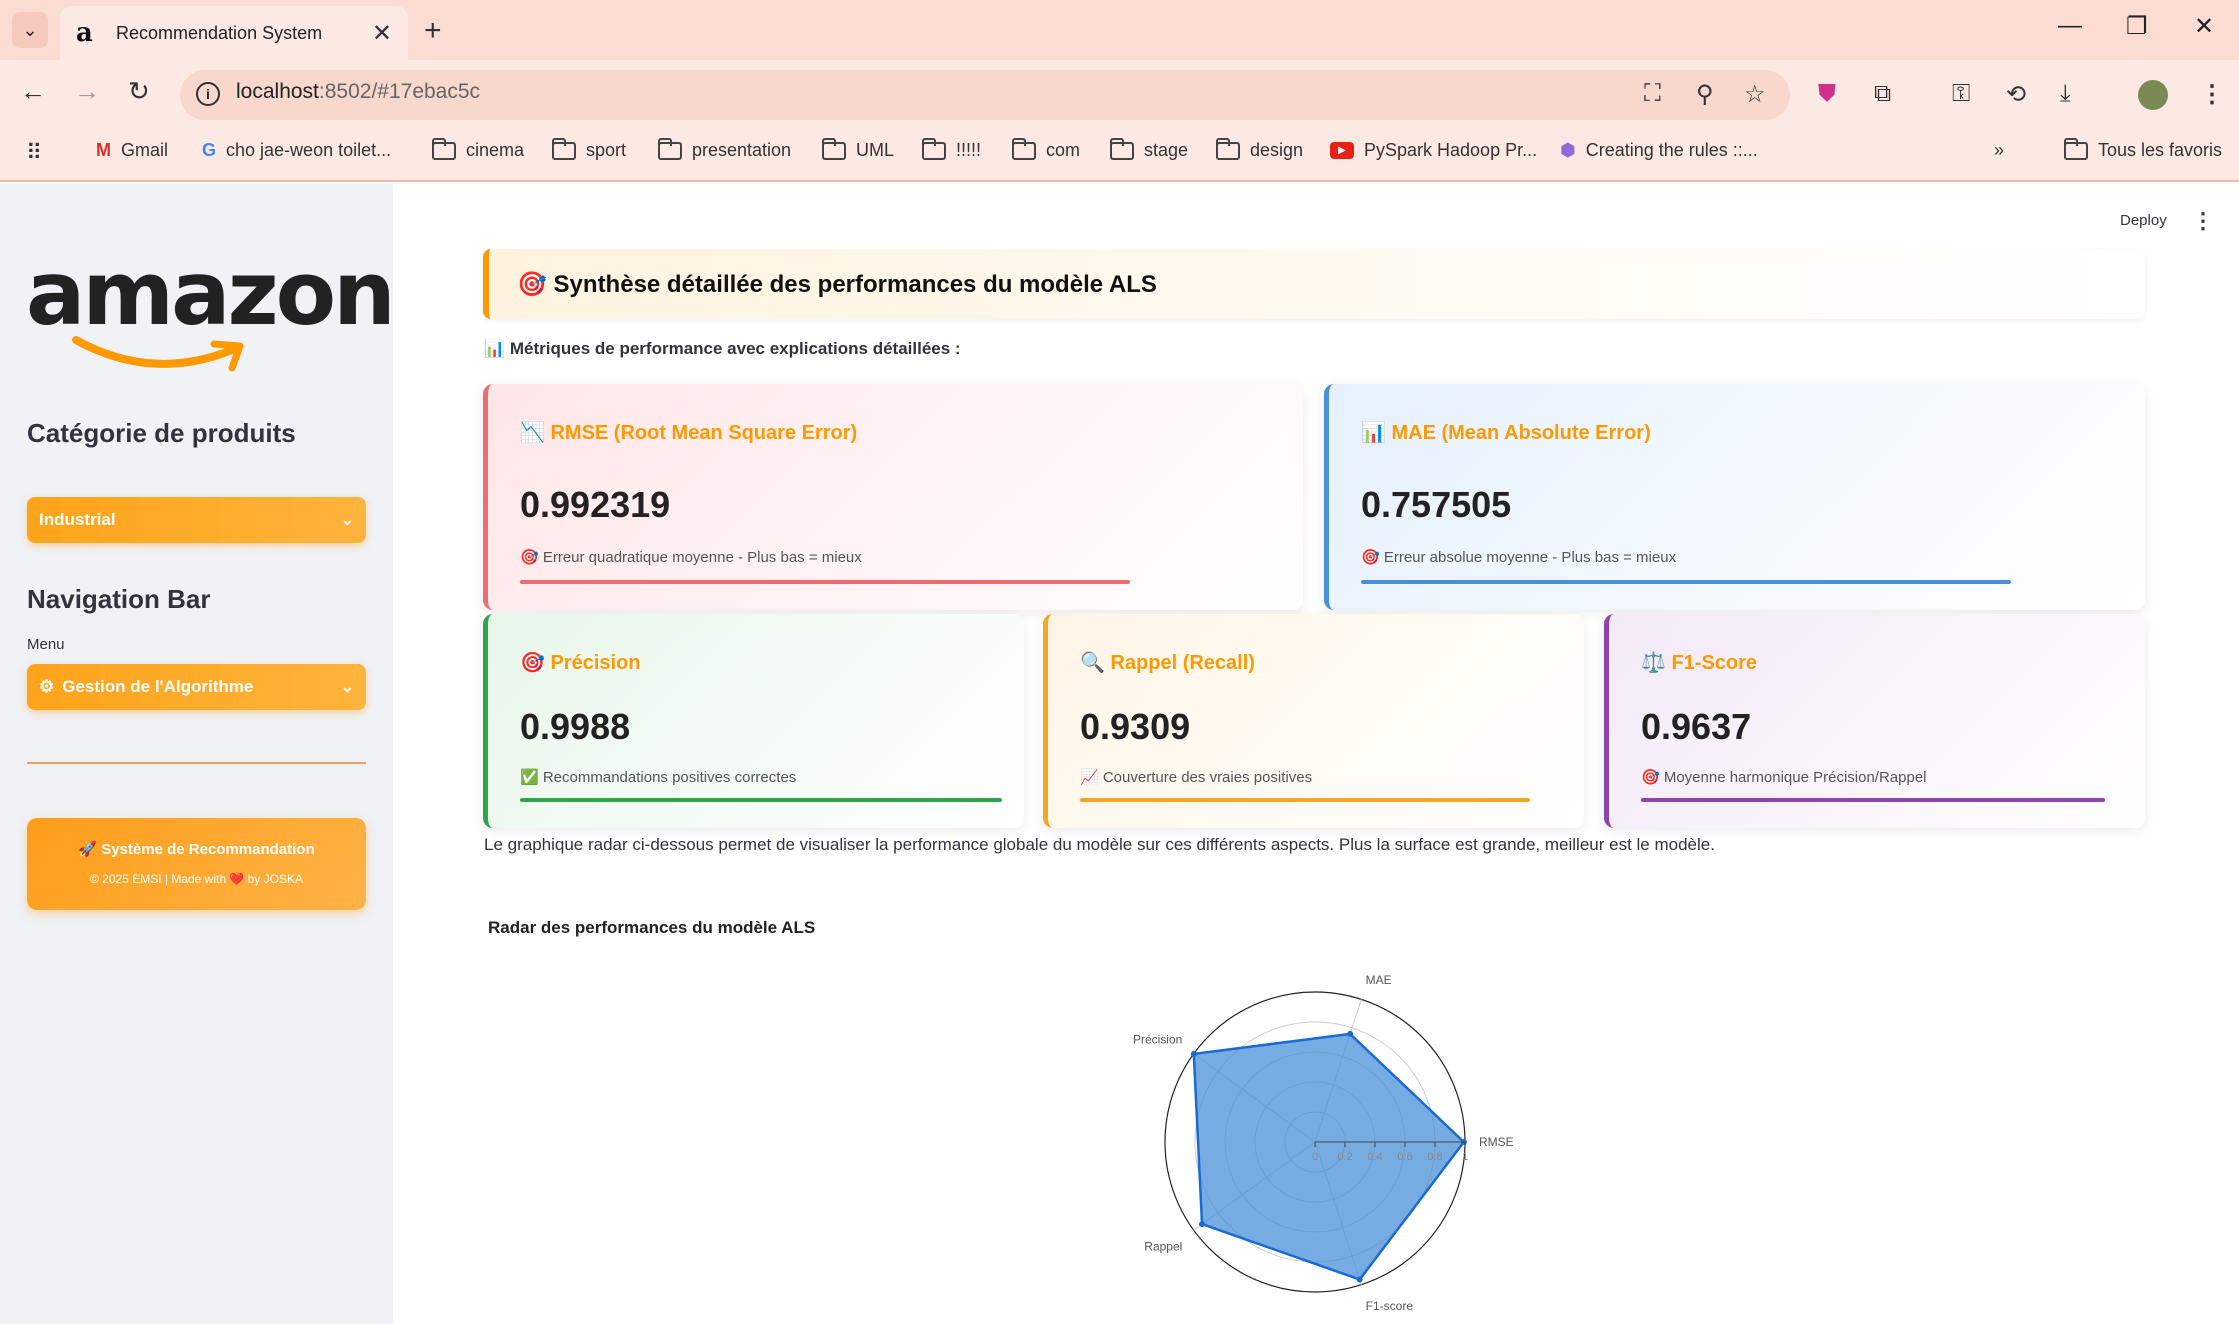  Describe the element at coordinates (2153, 95) in the screenshot. I see `profile-avatar` at that location.